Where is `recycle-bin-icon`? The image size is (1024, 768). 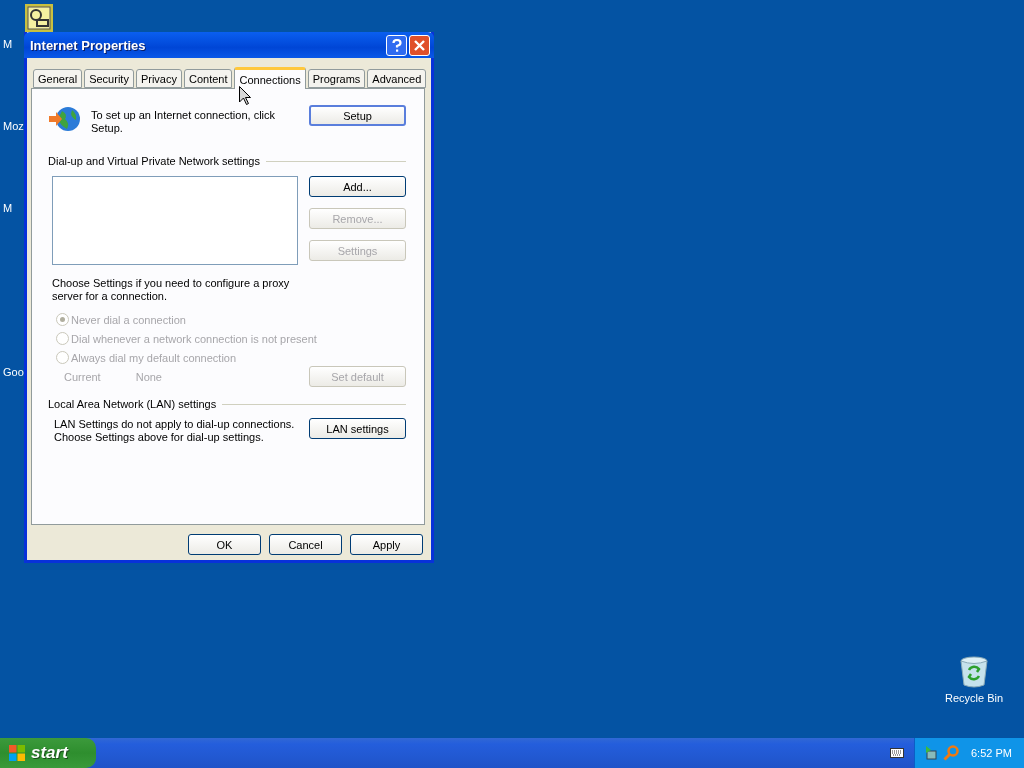 recycle-bin-icon is located at coordinates (974, 672).